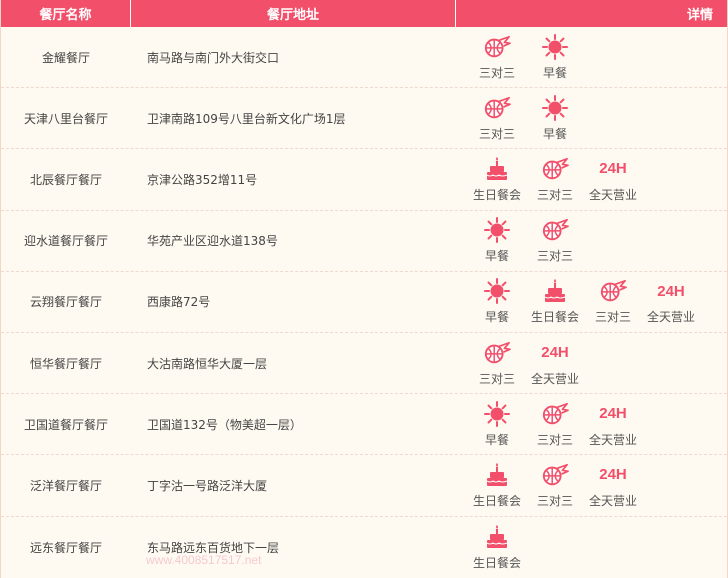 This screenshot has height=578, width=728. What do you see at coordinates (591, 547) in the screenshot?
I see `feature-list: 生日餐会` at bounding box center [591, 547].